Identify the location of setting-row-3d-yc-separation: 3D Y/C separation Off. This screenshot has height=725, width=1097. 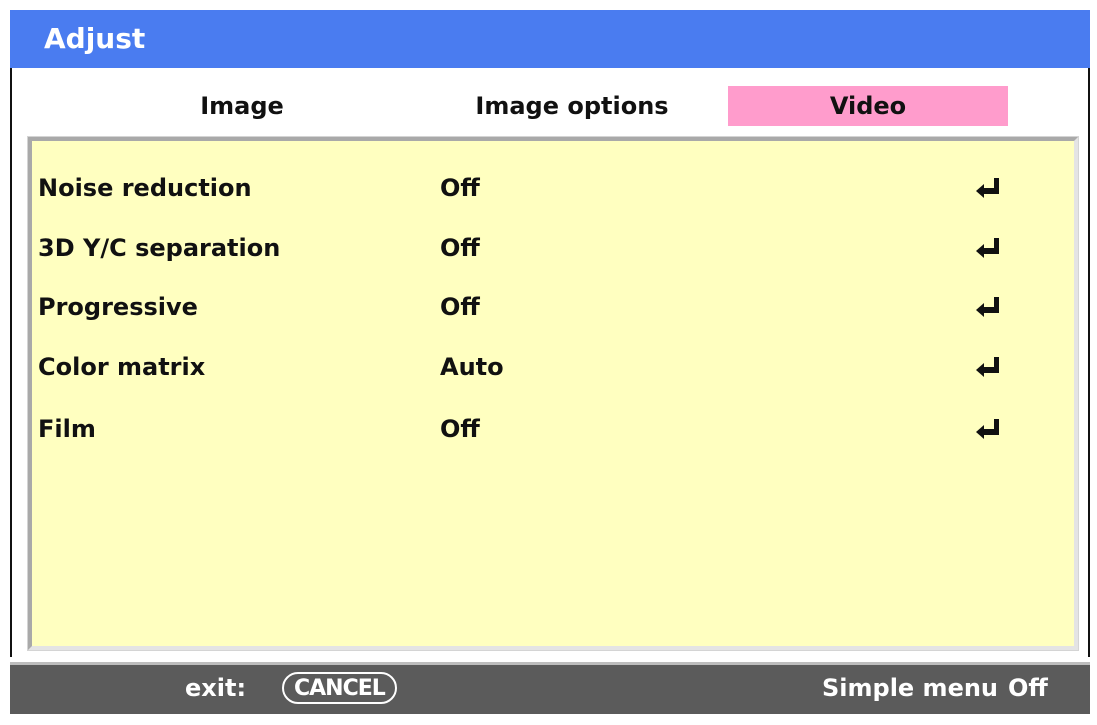
(538, 248).